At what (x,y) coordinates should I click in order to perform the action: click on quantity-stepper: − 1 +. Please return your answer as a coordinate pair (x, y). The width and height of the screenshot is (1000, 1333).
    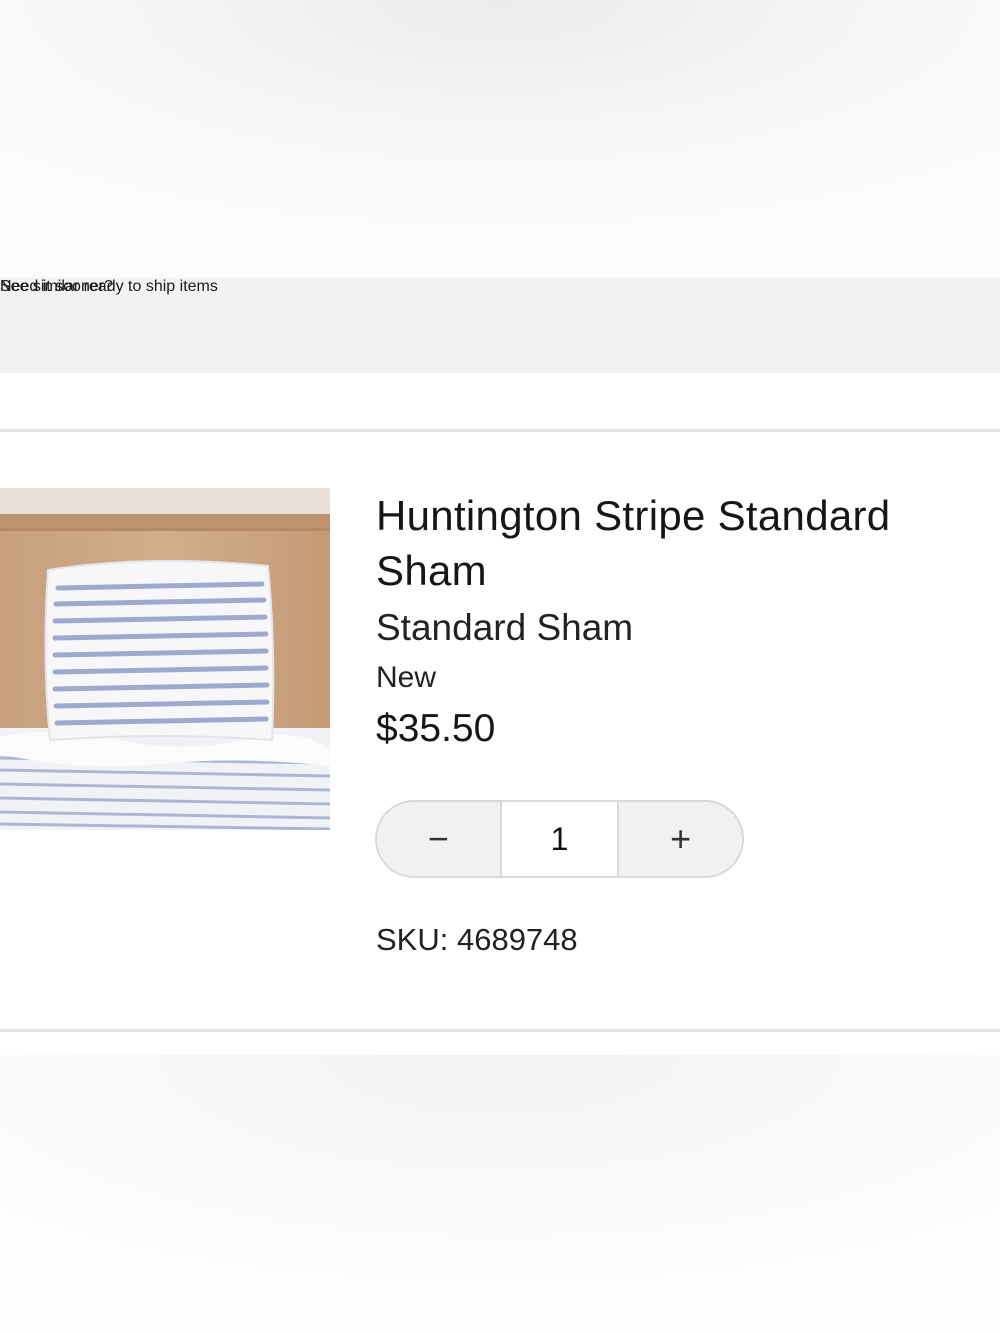
    Looking at the image, I should click on (559, 839).